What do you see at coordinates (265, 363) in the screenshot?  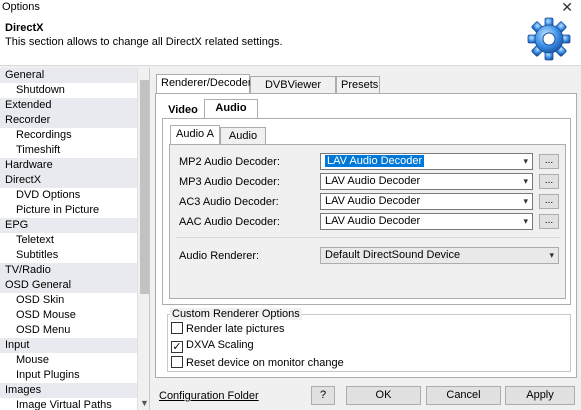 I see `reset-device-label: Reset device on monitor change` at bounding box center [265, 363].